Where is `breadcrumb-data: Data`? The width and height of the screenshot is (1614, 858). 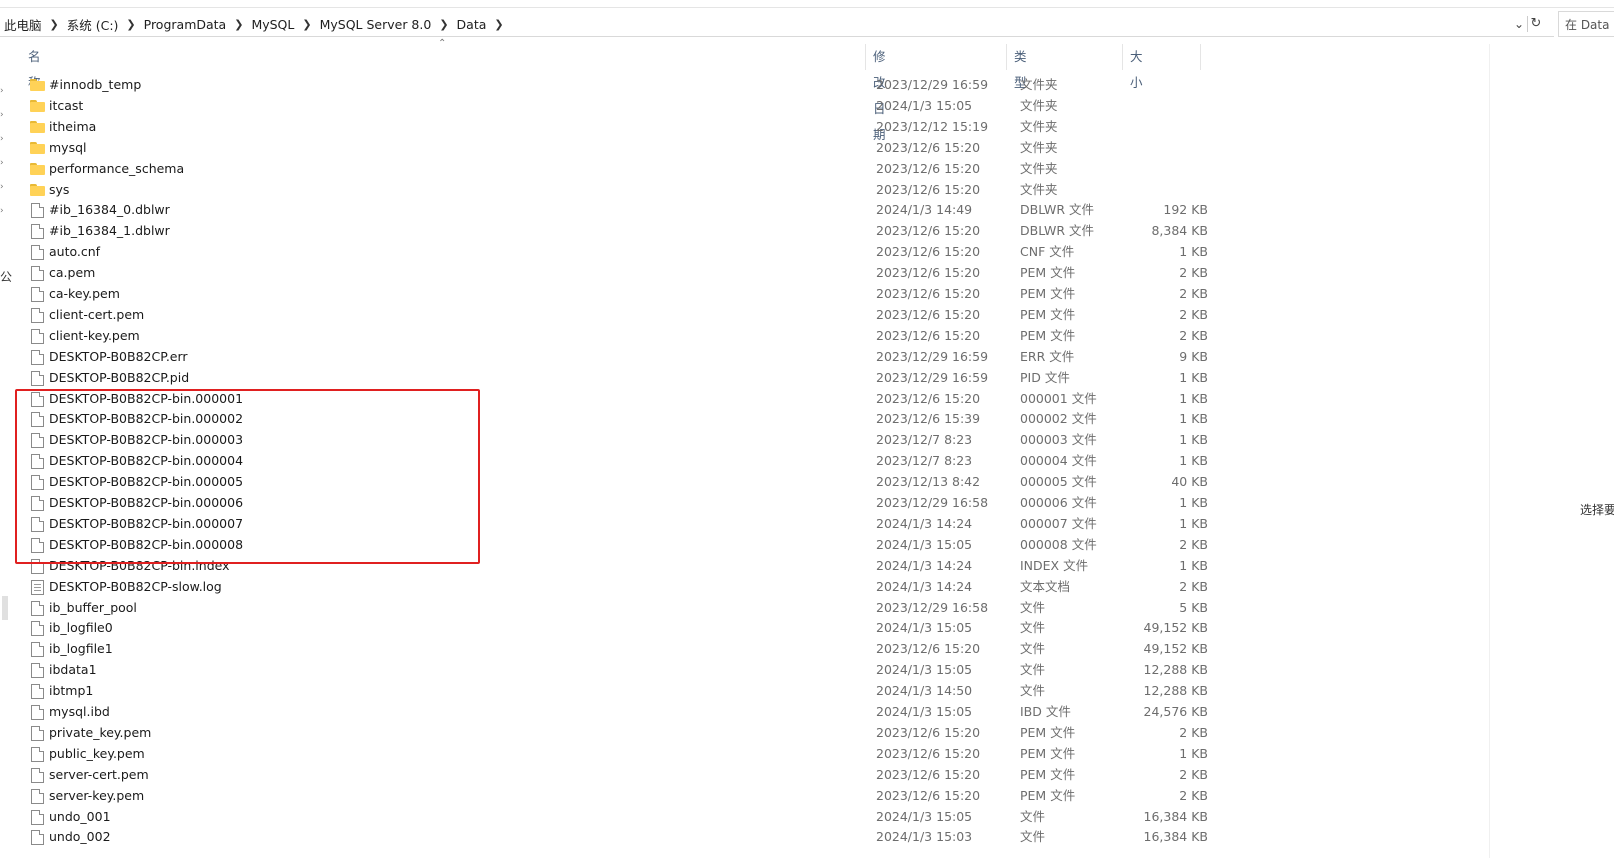 breadcrumb-data: Data is located at coordinates (472, 24).